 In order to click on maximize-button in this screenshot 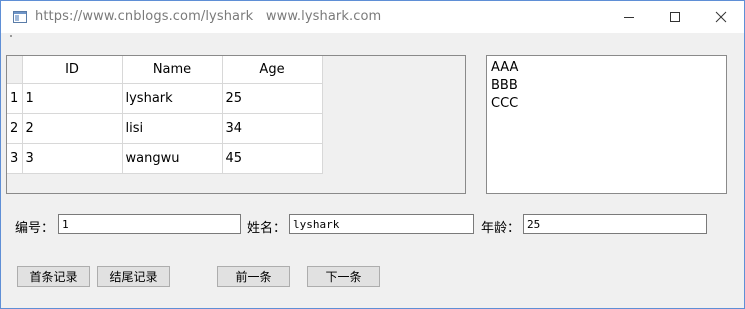, I will do `click(675, 17)`.